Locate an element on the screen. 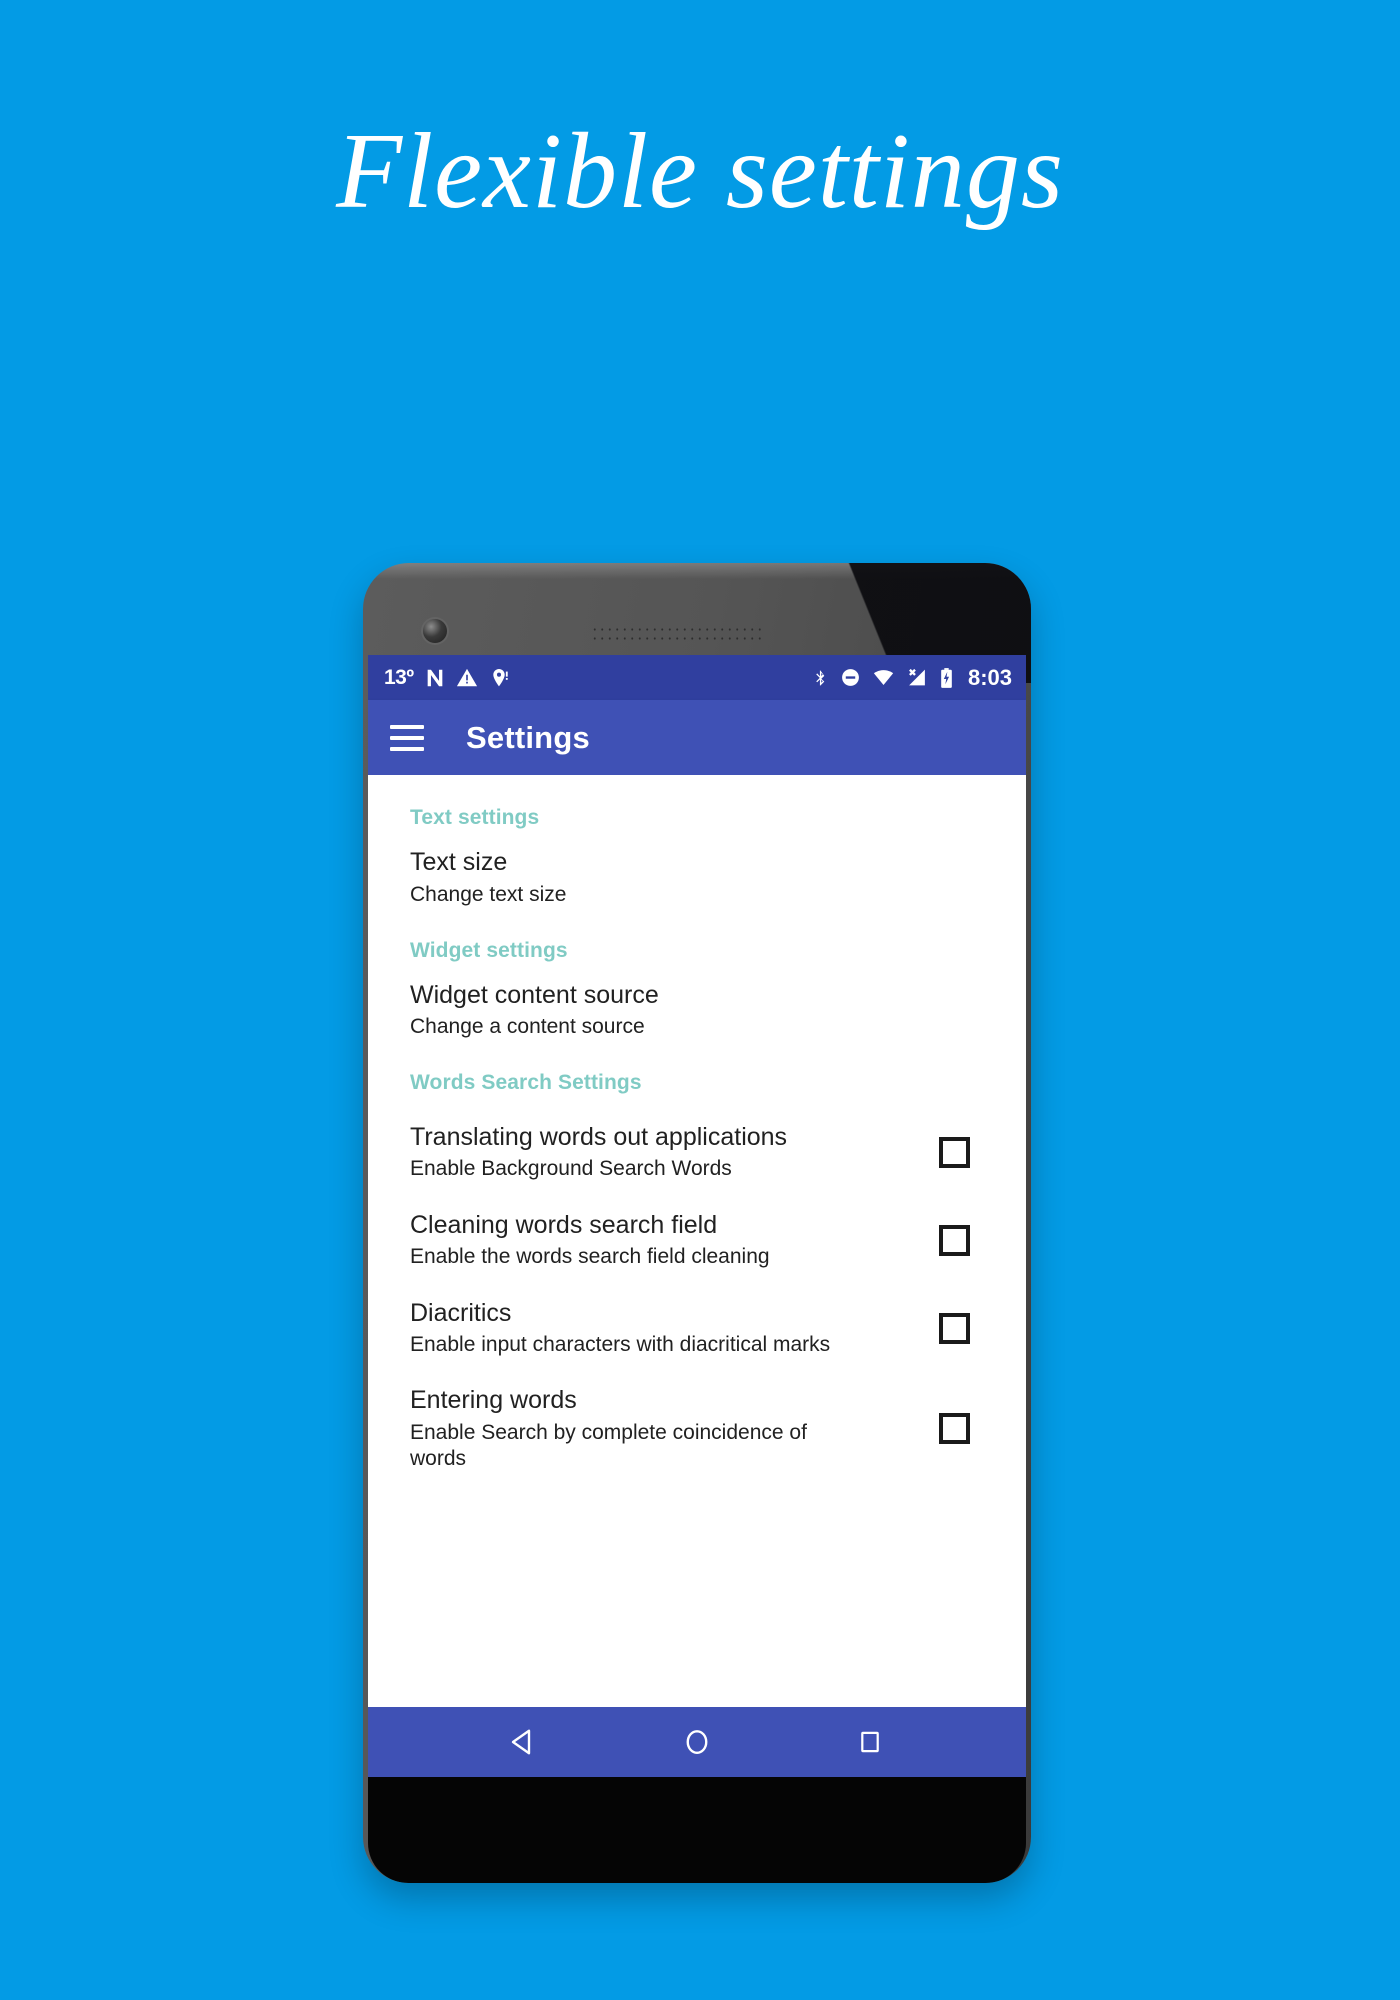  app-bar-title: Settings is located at coordinates (528, 737).